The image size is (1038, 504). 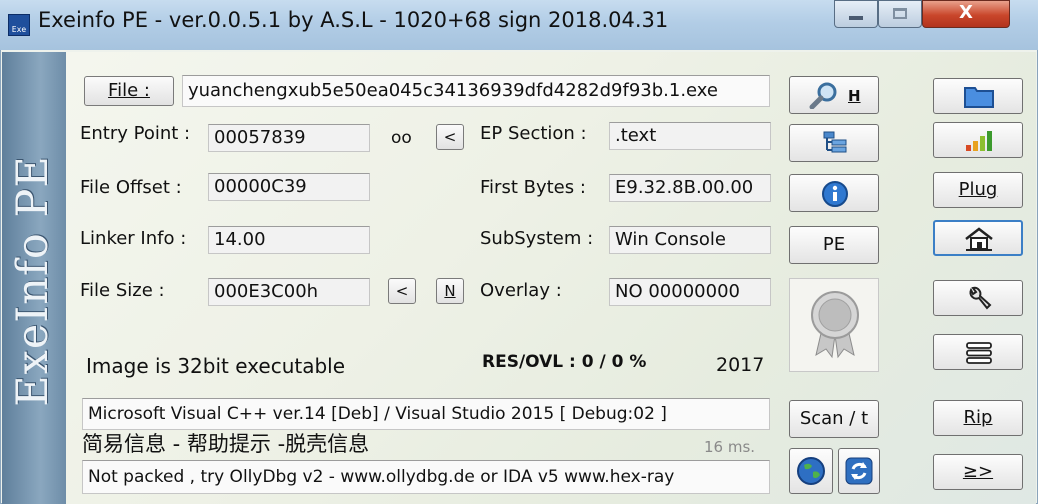 I want to click on info-button, so click(x=834, y=193).